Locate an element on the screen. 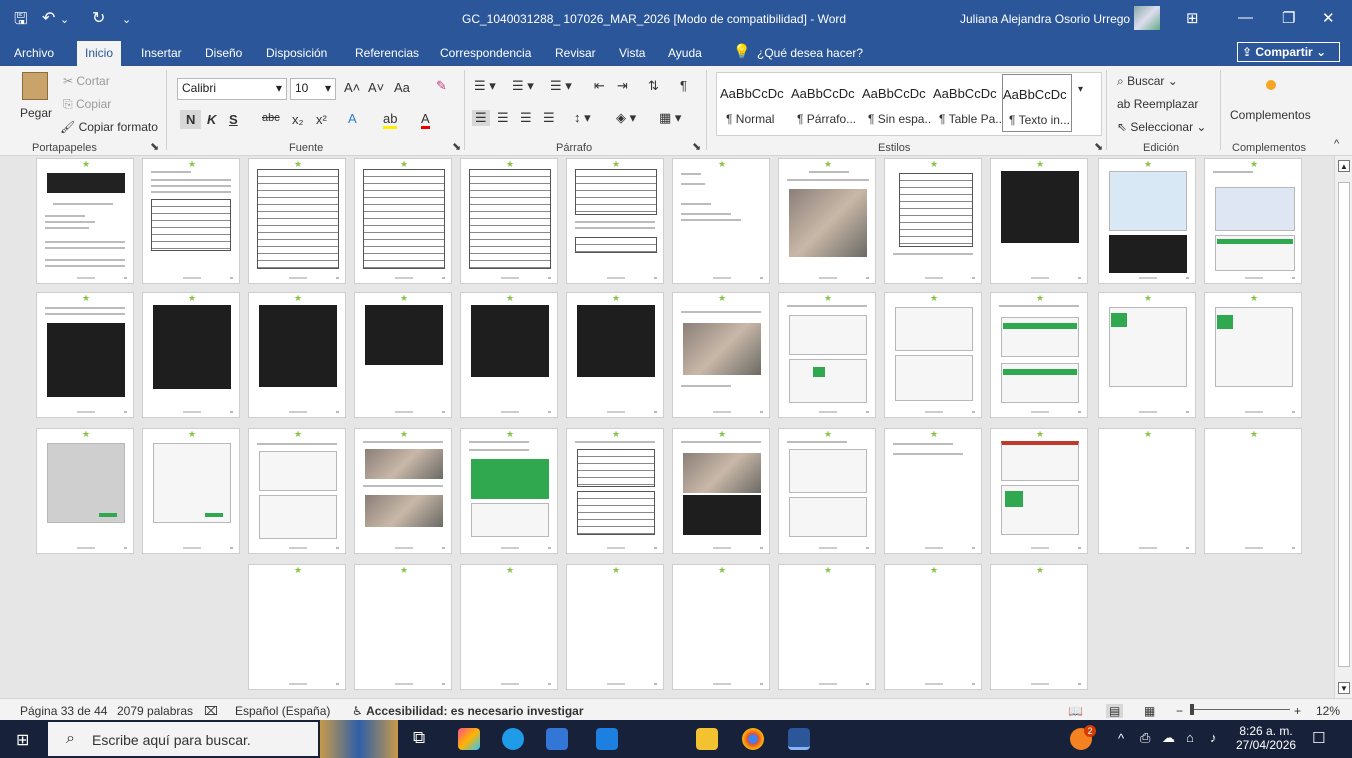  addins-button: Complementos is located at coordinates (1270, 115).